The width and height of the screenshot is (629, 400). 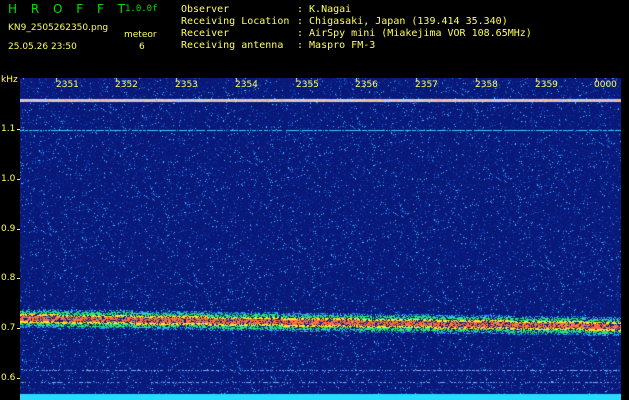 I want to click on x-tick-label: 2351, so click(x=67, y=85).